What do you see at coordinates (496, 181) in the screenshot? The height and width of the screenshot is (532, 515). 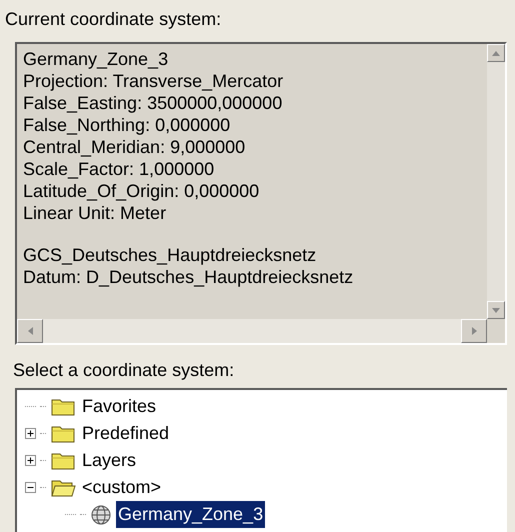 I see `vertical-scrollbar` at bounding box center [496, 181].